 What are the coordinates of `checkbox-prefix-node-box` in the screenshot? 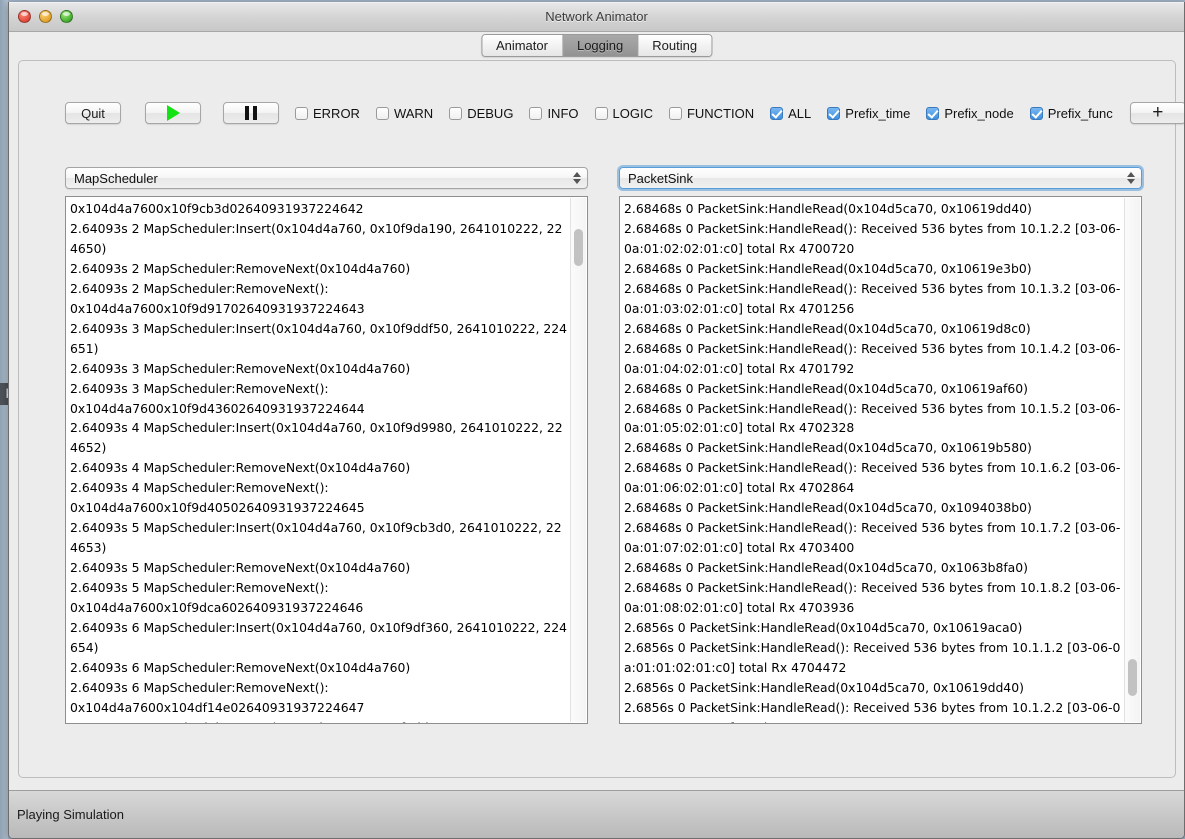 It's located at (933, 113).